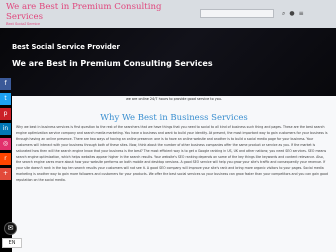 The width and height of the screenshot is (336, 252). Describe the element at coordinates (5, 114) in the screenshot. I see `pinterest-icon: p` at that location.